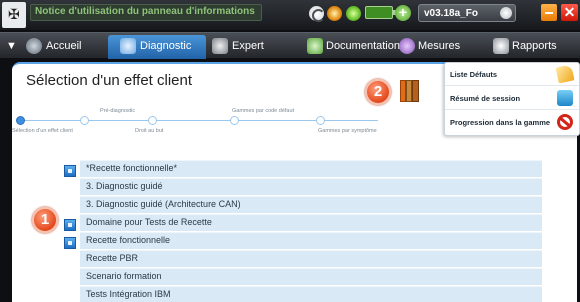 This screenshot has width=580, height=302. What do you see at coordinates (353, 13) in the screenshot?
I see `status-icon` at bounding box center [353, 13].